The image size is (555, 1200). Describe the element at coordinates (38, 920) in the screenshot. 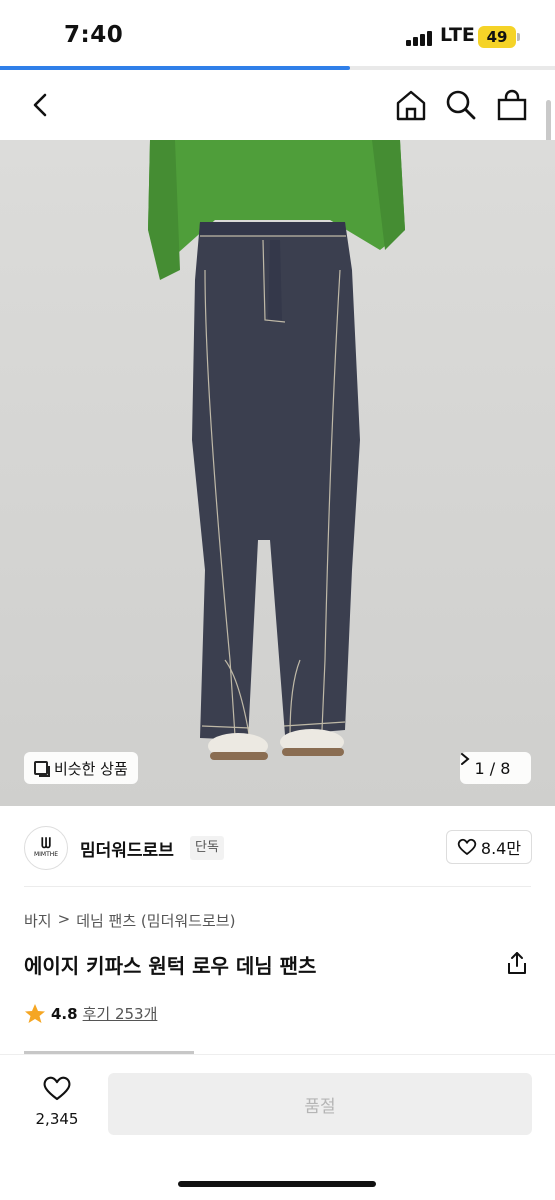

I see `breadcrumb-category: 바지` at that location.